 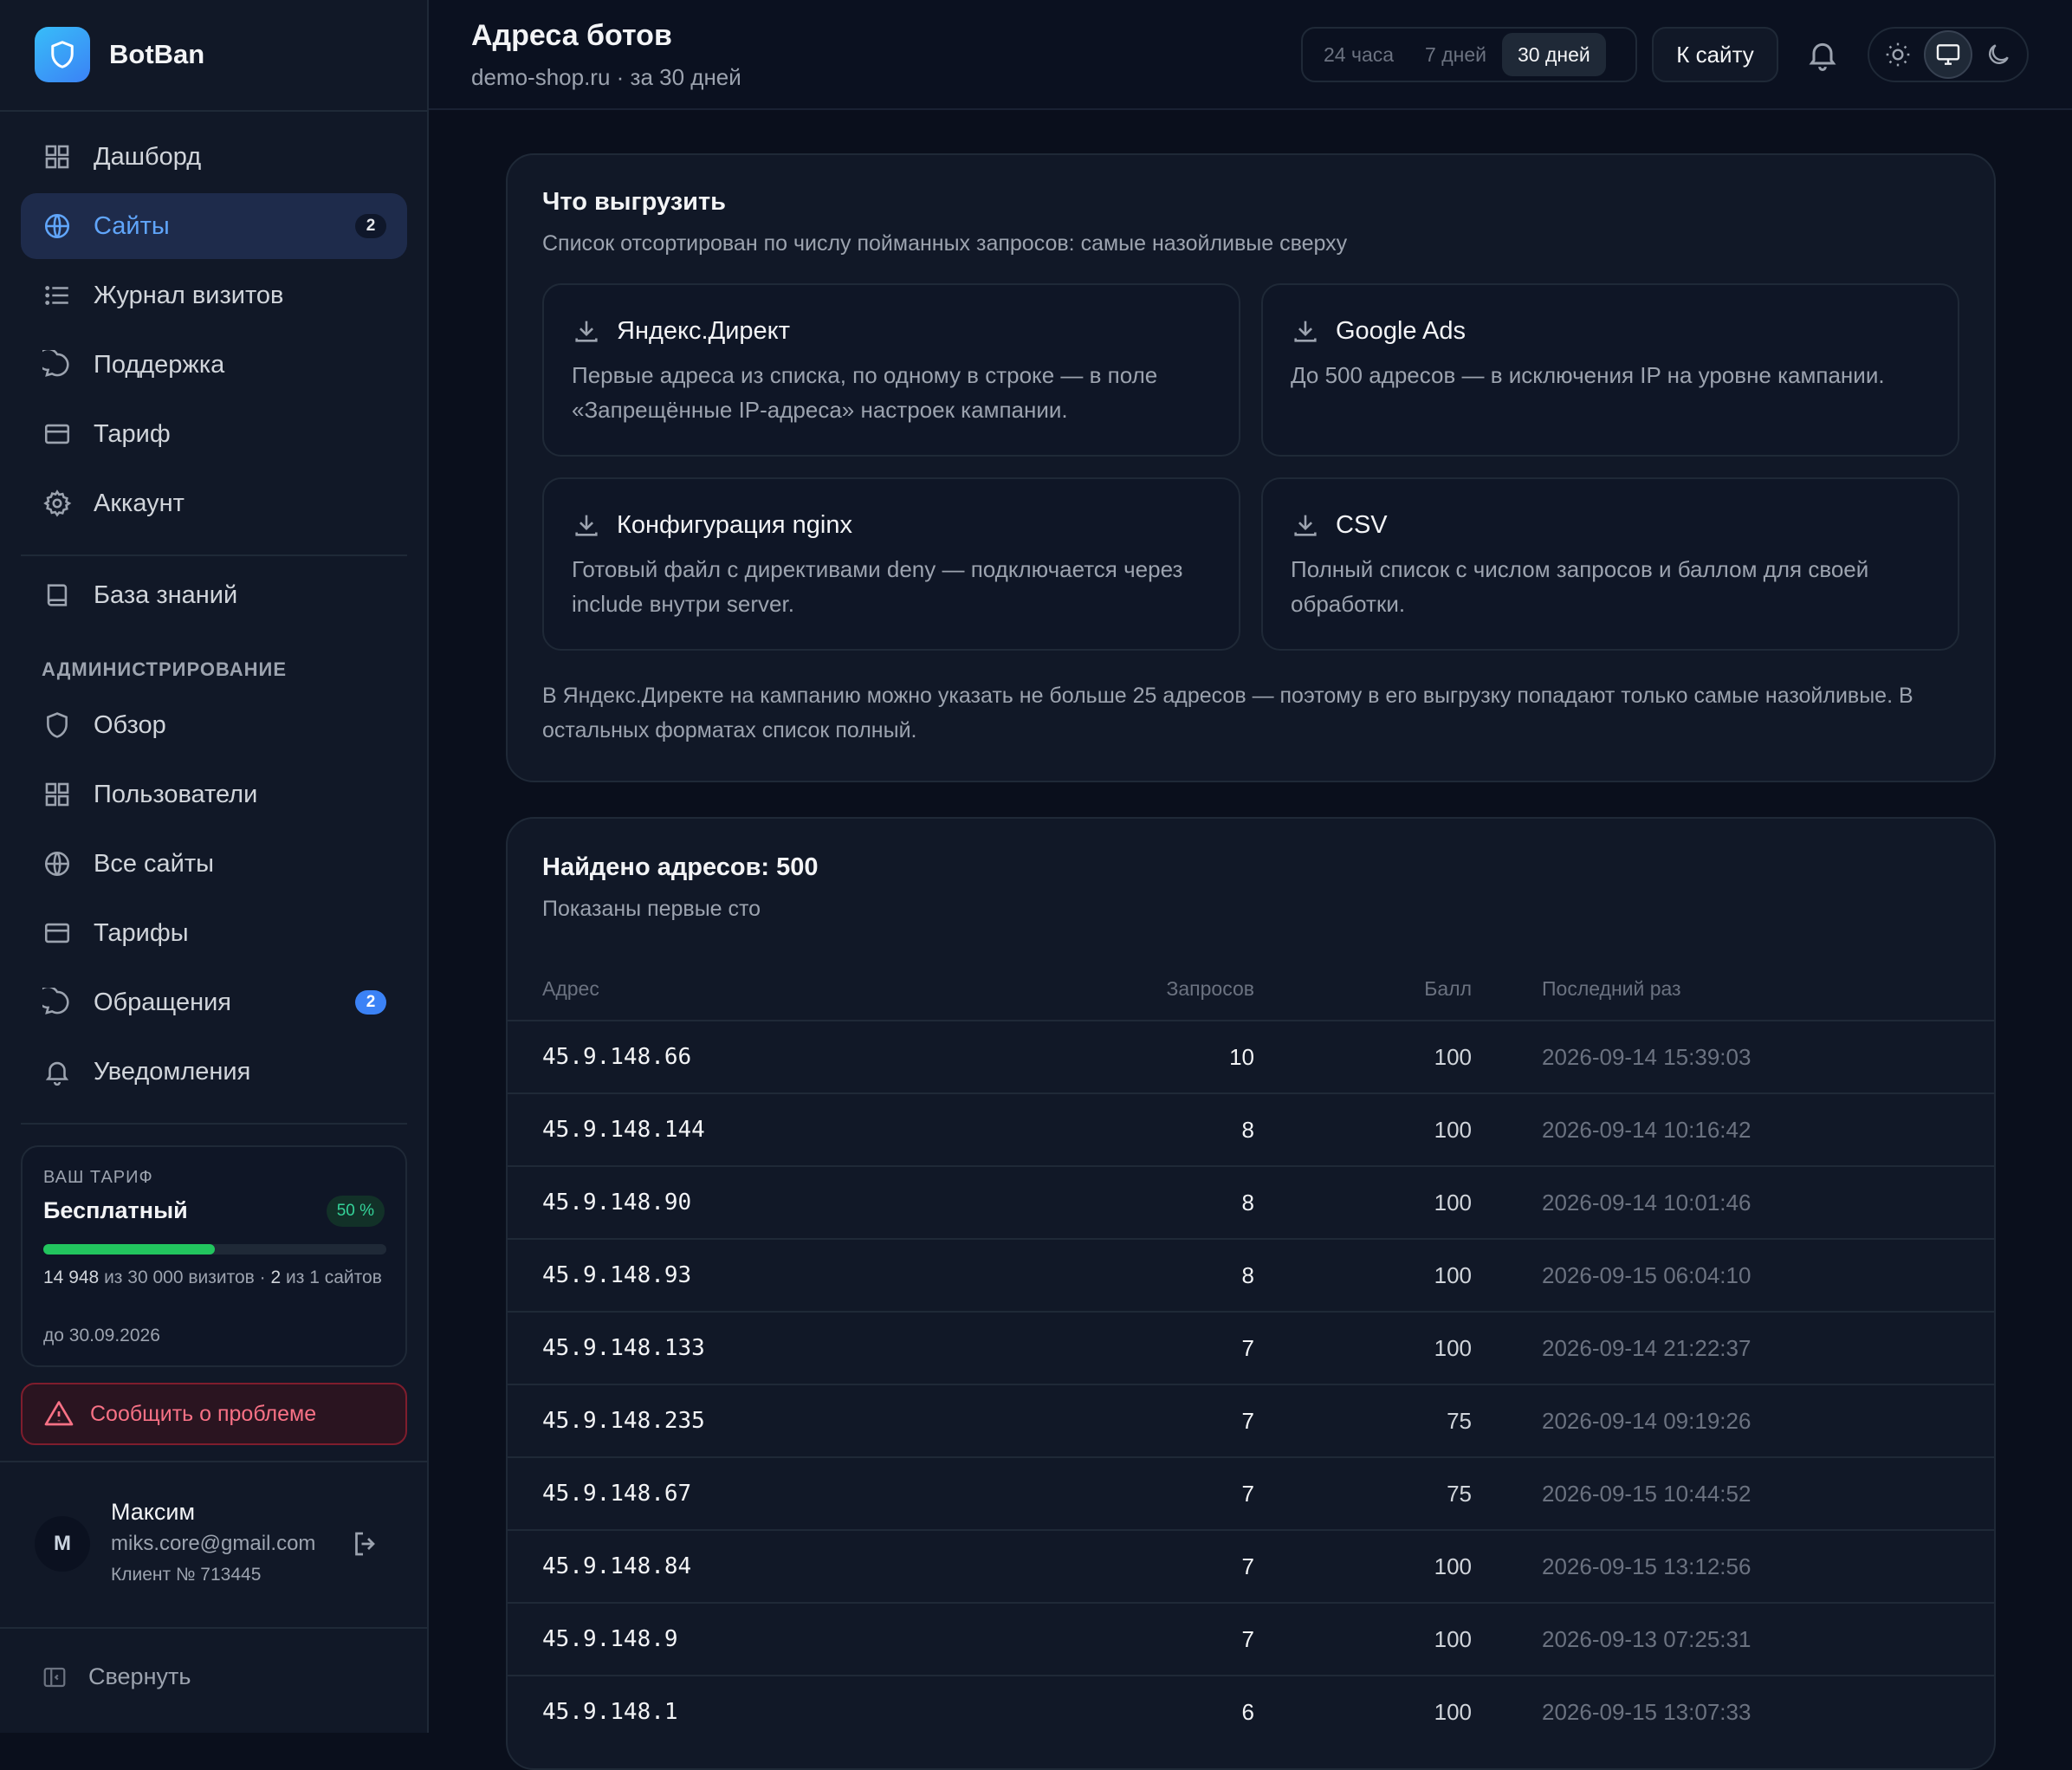 I want to click on shield-icon, so click(x=57, y=725).